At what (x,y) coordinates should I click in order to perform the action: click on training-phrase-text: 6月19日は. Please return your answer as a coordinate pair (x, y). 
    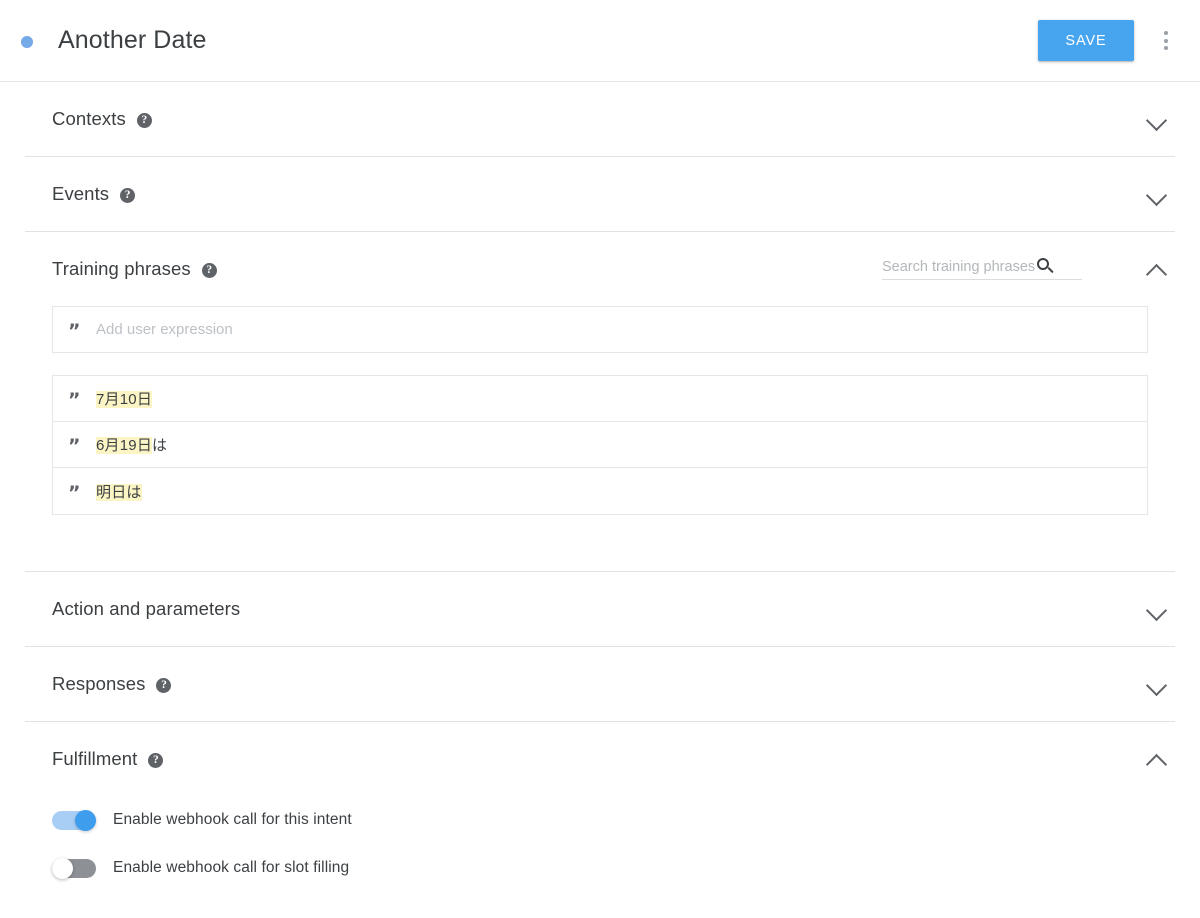
    Looking at the image, I should click on (131, 444).